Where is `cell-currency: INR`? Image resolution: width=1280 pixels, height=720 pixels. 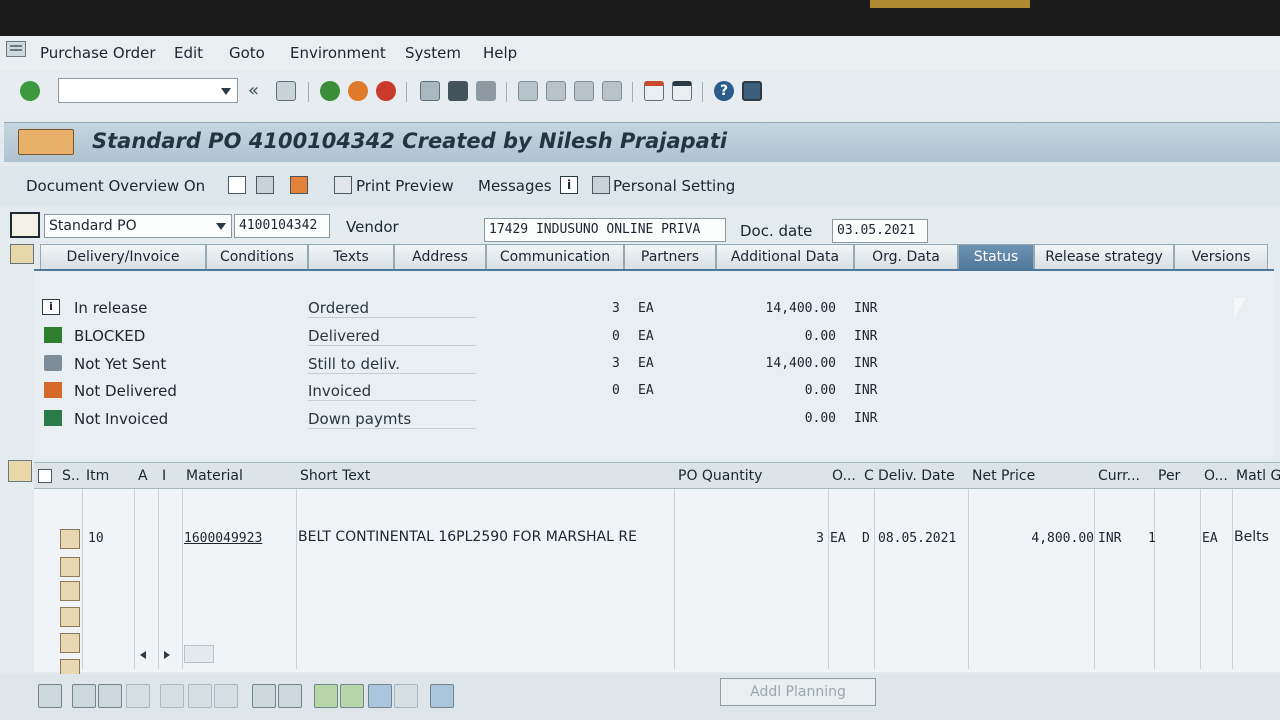
cell-currency: INR is located at coordinates (1109, 538).